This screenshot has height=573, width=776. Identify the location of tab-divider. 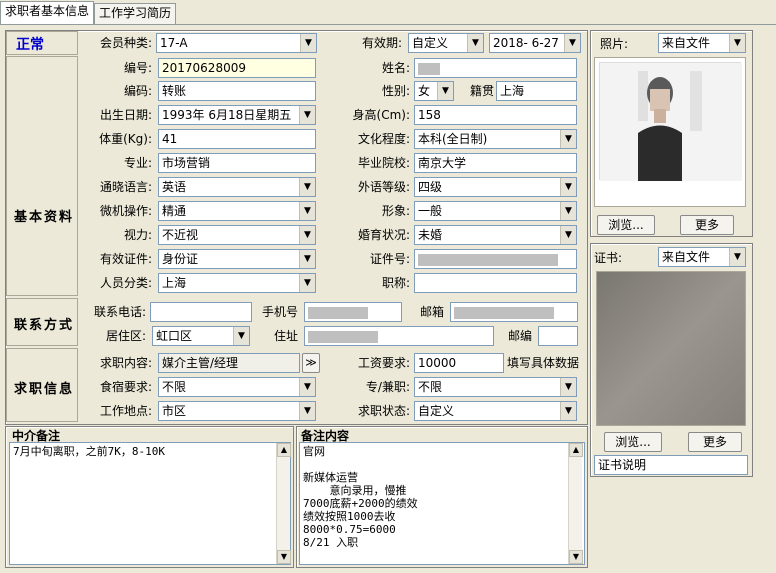
(388, 24).